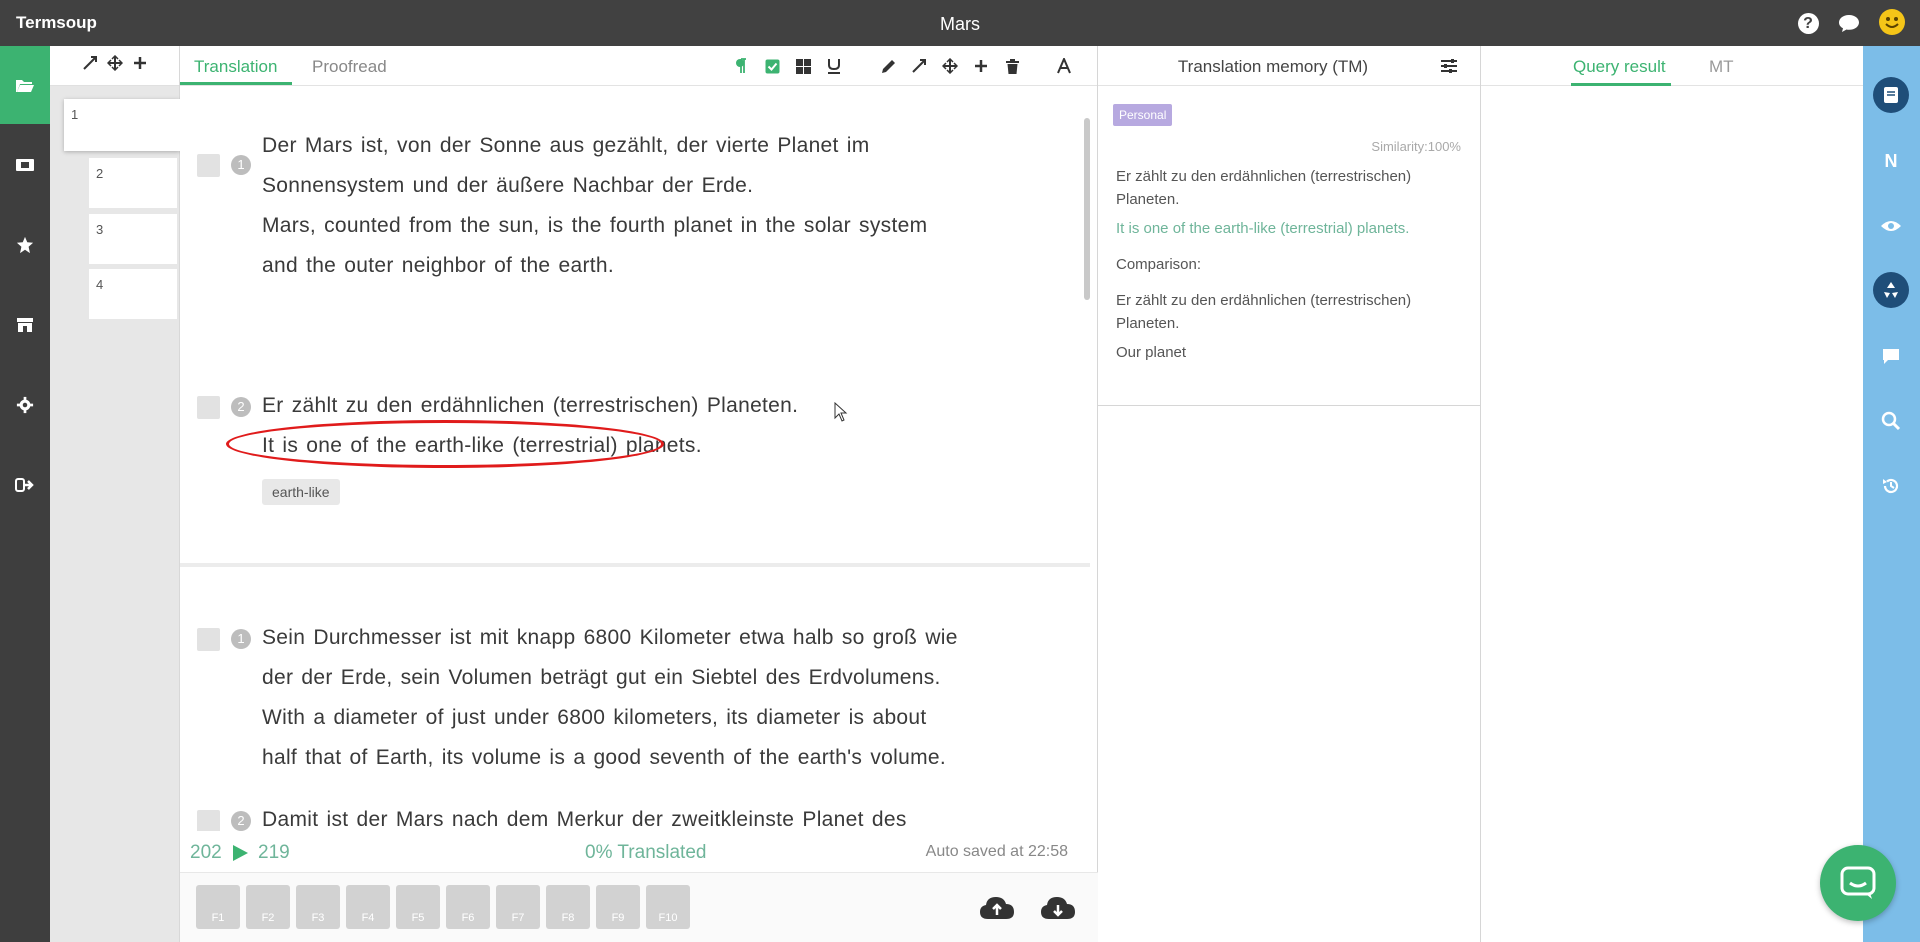 This screenshot has height=942, width=1920. I want to click on pencil-icon, so click(888, 66).